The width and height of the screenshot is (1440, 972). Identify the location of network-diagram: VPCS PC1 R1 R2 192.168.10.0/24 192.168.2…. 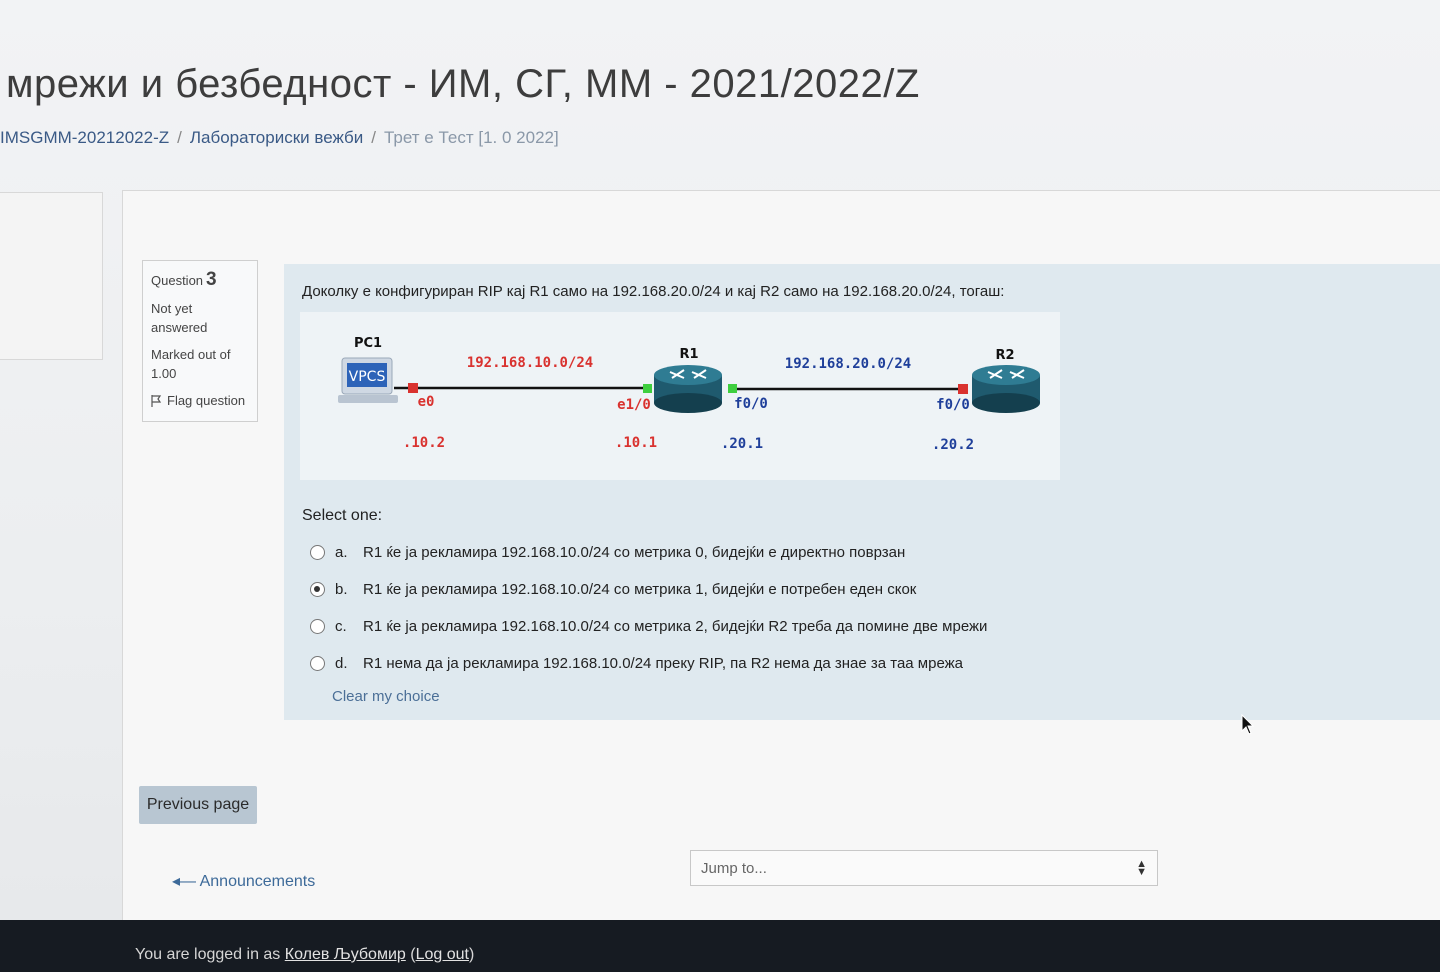
(680, 396).